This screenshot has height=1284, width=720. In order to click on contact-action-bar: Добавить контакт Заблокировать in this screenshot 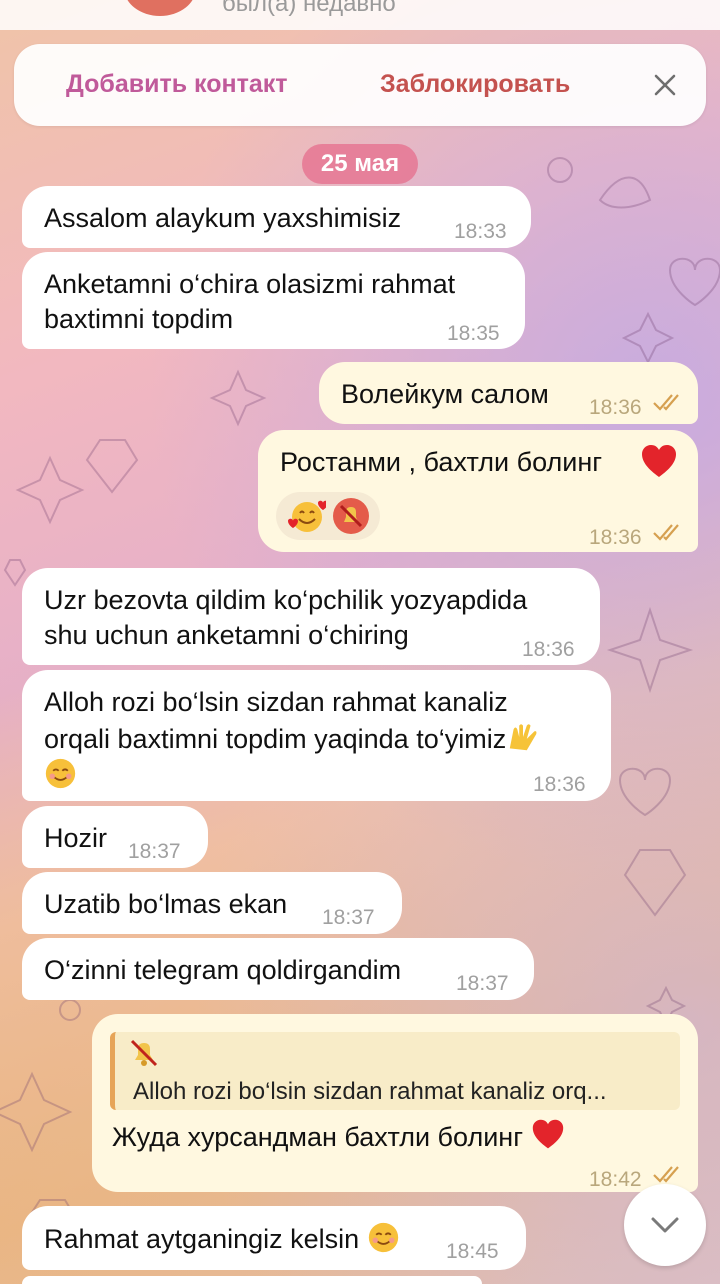, I will do `click(360, 85)`.